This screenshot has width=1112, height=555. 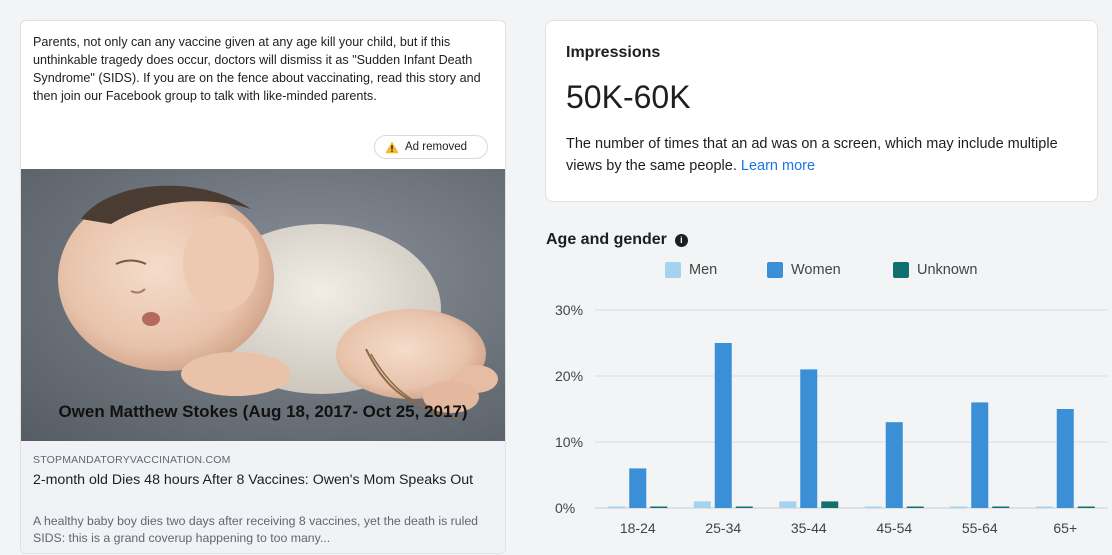 What do you see at coordinates (436, 147) in the screenshot?
I see `ad-removed-label: Ad removed` at bounding box center [436, 147].